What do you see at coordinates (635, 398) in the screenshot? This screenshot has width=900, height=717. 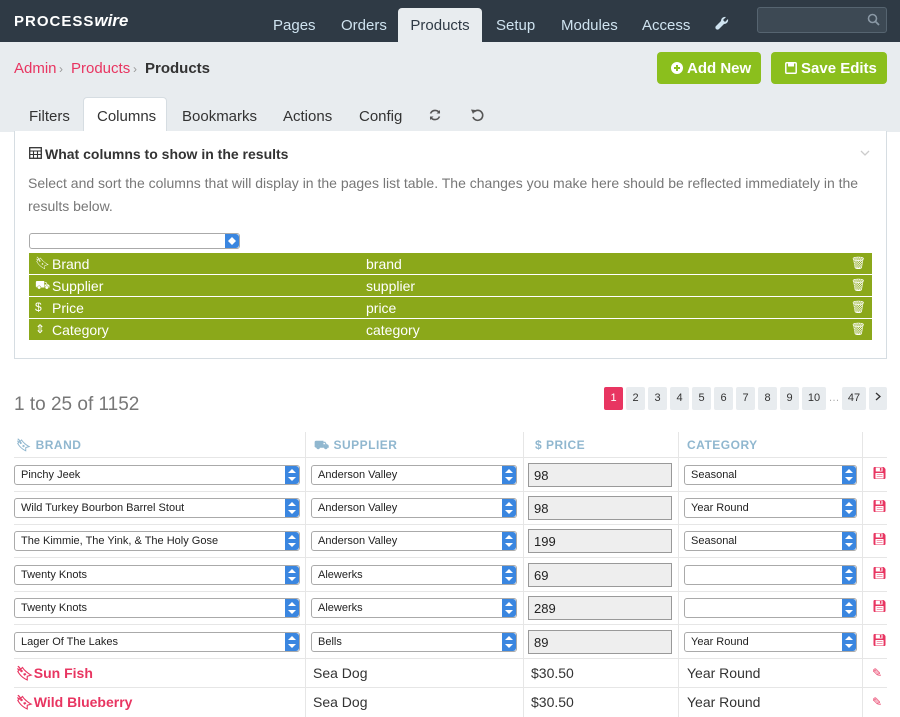 I see `page-2: 2` at bounding box center [635, 398].